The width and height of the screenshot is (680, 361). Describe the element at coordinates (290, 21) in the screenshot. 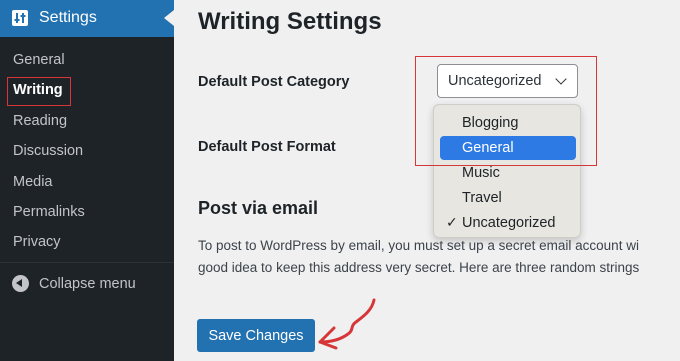

I see `page-title: Writing Settings` at that location.